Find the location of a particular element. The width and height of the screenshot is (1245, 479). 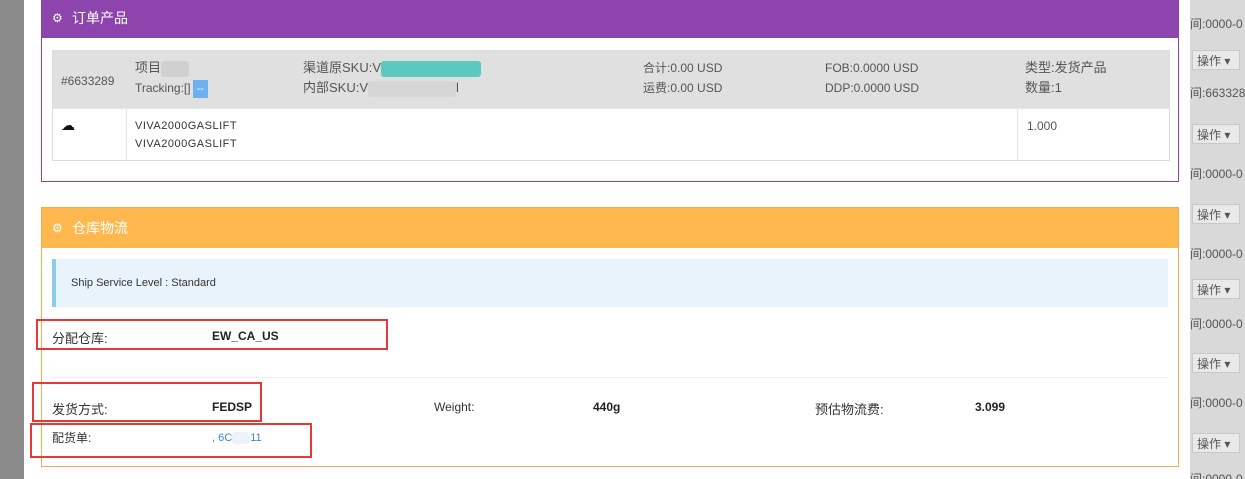

bg-time-label: 间:6633289 is located at coordinates (1217, 93).